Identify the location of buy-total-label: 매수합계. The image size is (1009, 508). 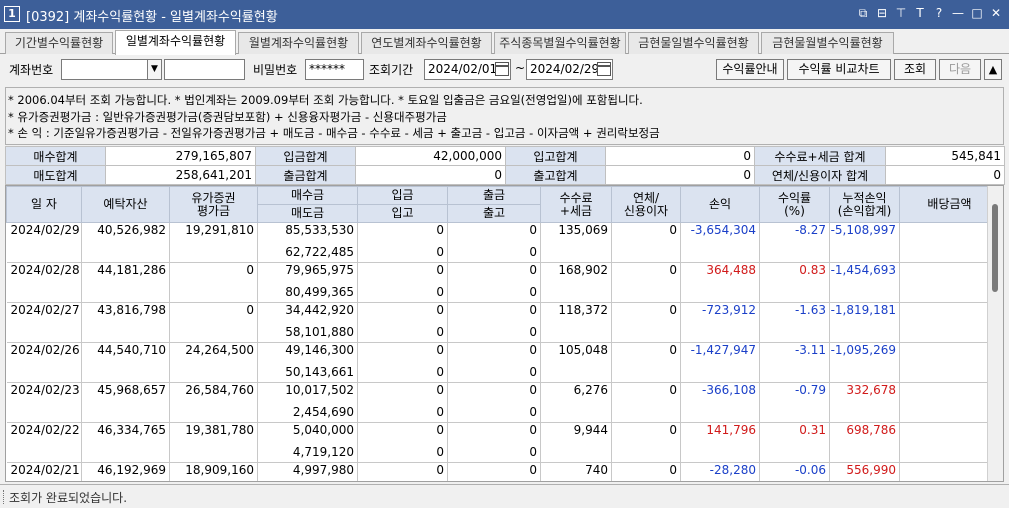
(55, 156).